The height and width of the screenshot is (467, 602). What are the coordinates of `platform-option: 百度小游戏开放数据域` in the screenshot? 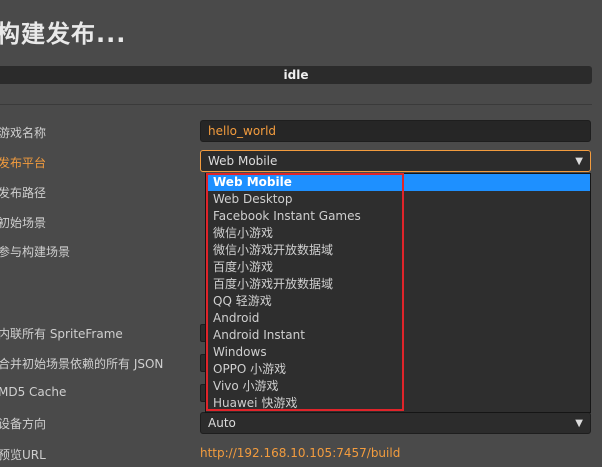 It's located at (398, 284).